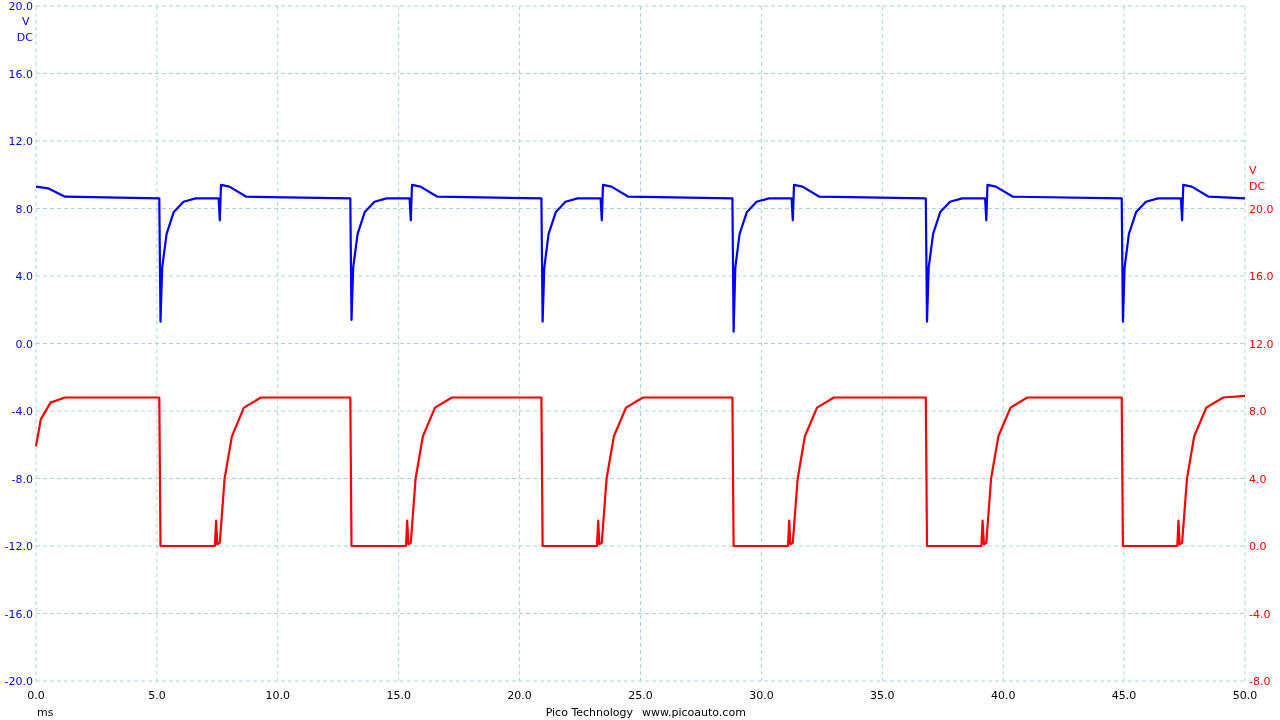 The height and width of the screenshot is (720, 1280). What do you see at coordinates (278, 695) in the screenshot?
I see `axis-tick-label: 10.0` at bounding box center [278, 695].